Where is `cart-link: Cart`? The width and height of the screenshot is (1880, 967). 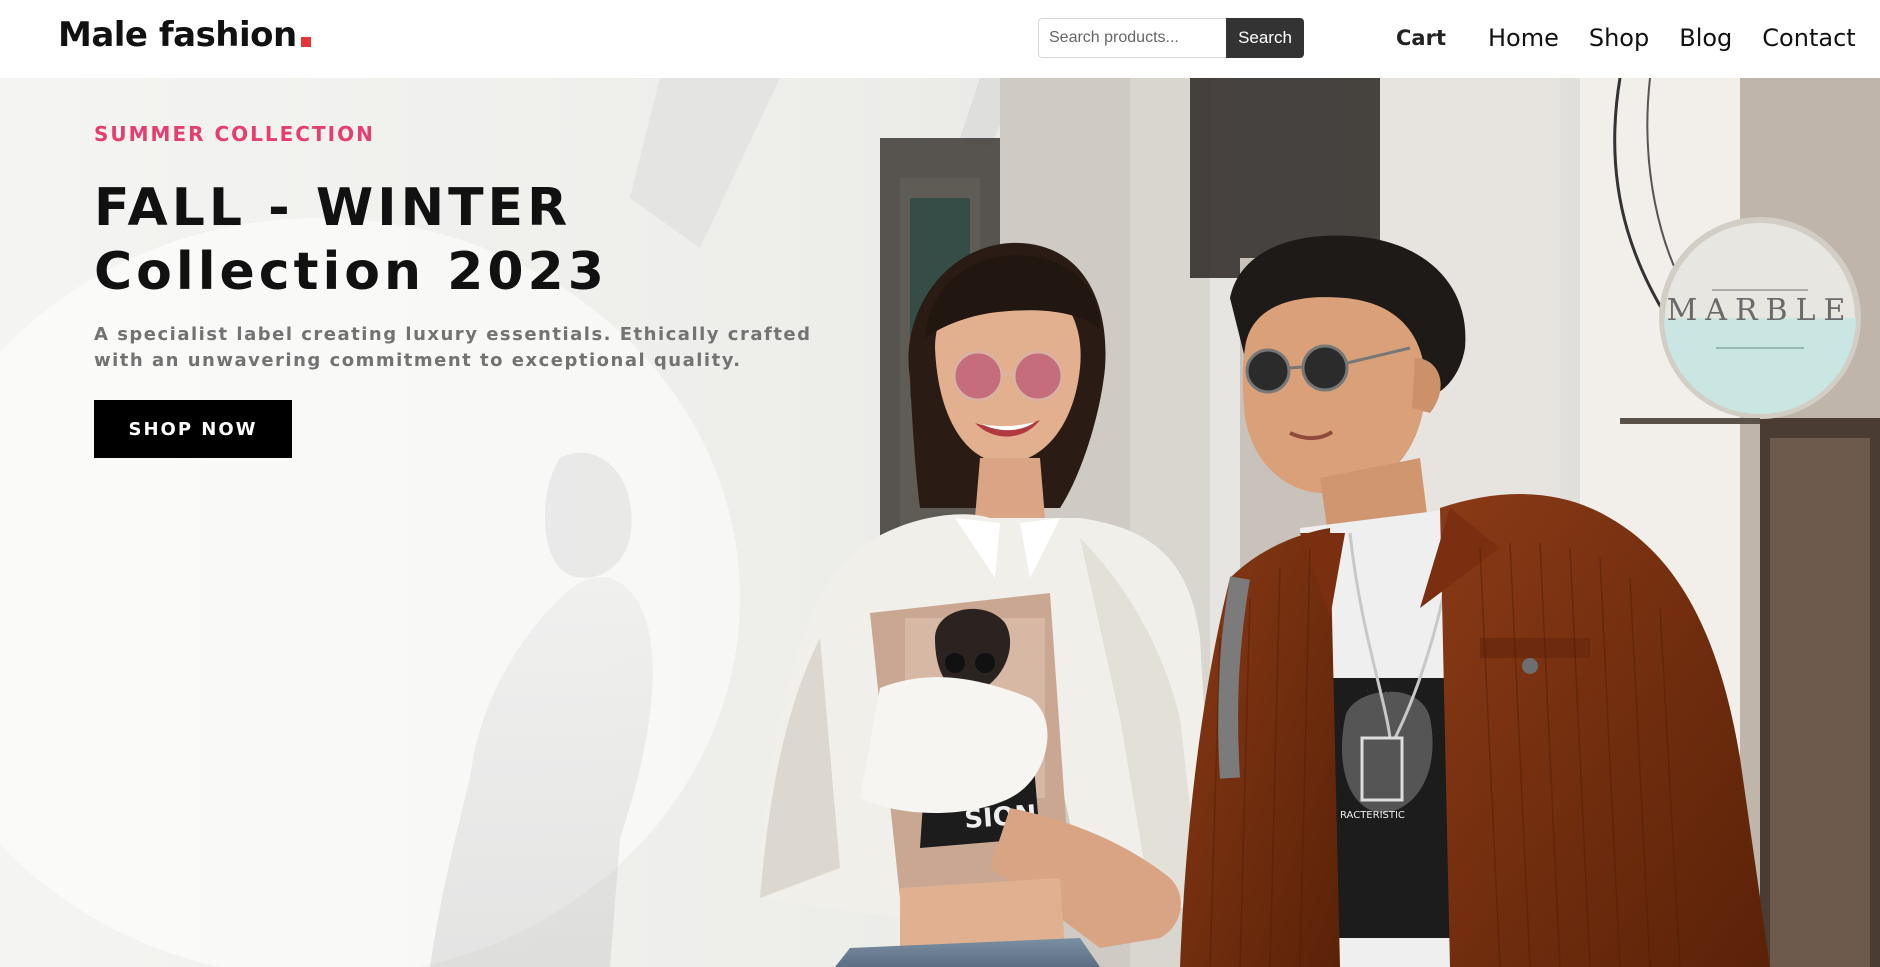 cart-link: Cart is located at coordinates (1421, 38).